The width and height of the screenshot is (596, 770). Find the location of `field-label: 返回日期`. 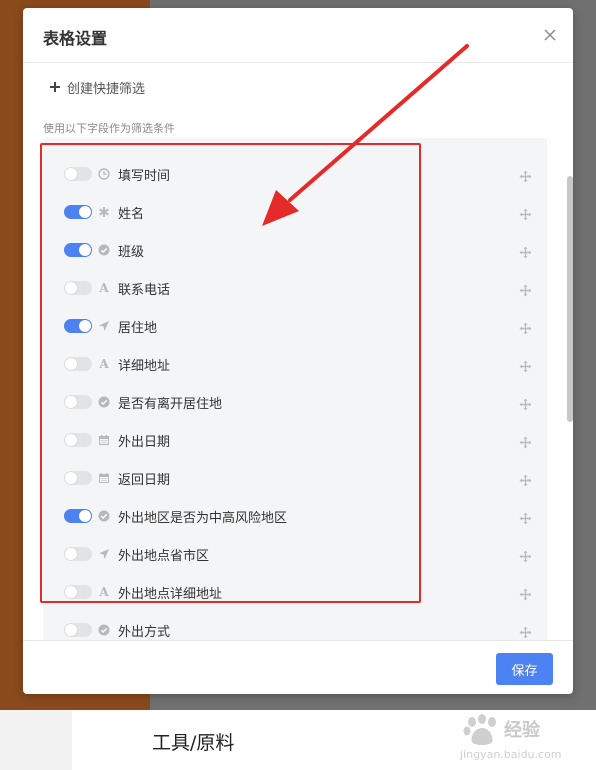

field-label: 返回日期 is located at coordinates (144, 480).